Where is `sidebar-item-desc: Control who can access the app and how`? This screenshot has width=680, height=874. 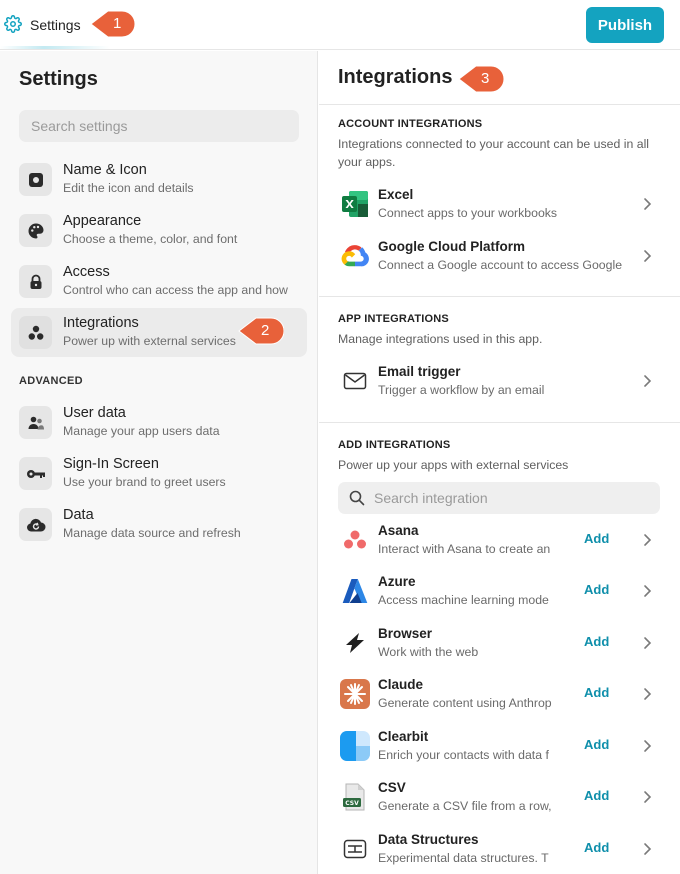
sidebar-item-desc: Control who can access the app and how is located at coordinates (175, 290).